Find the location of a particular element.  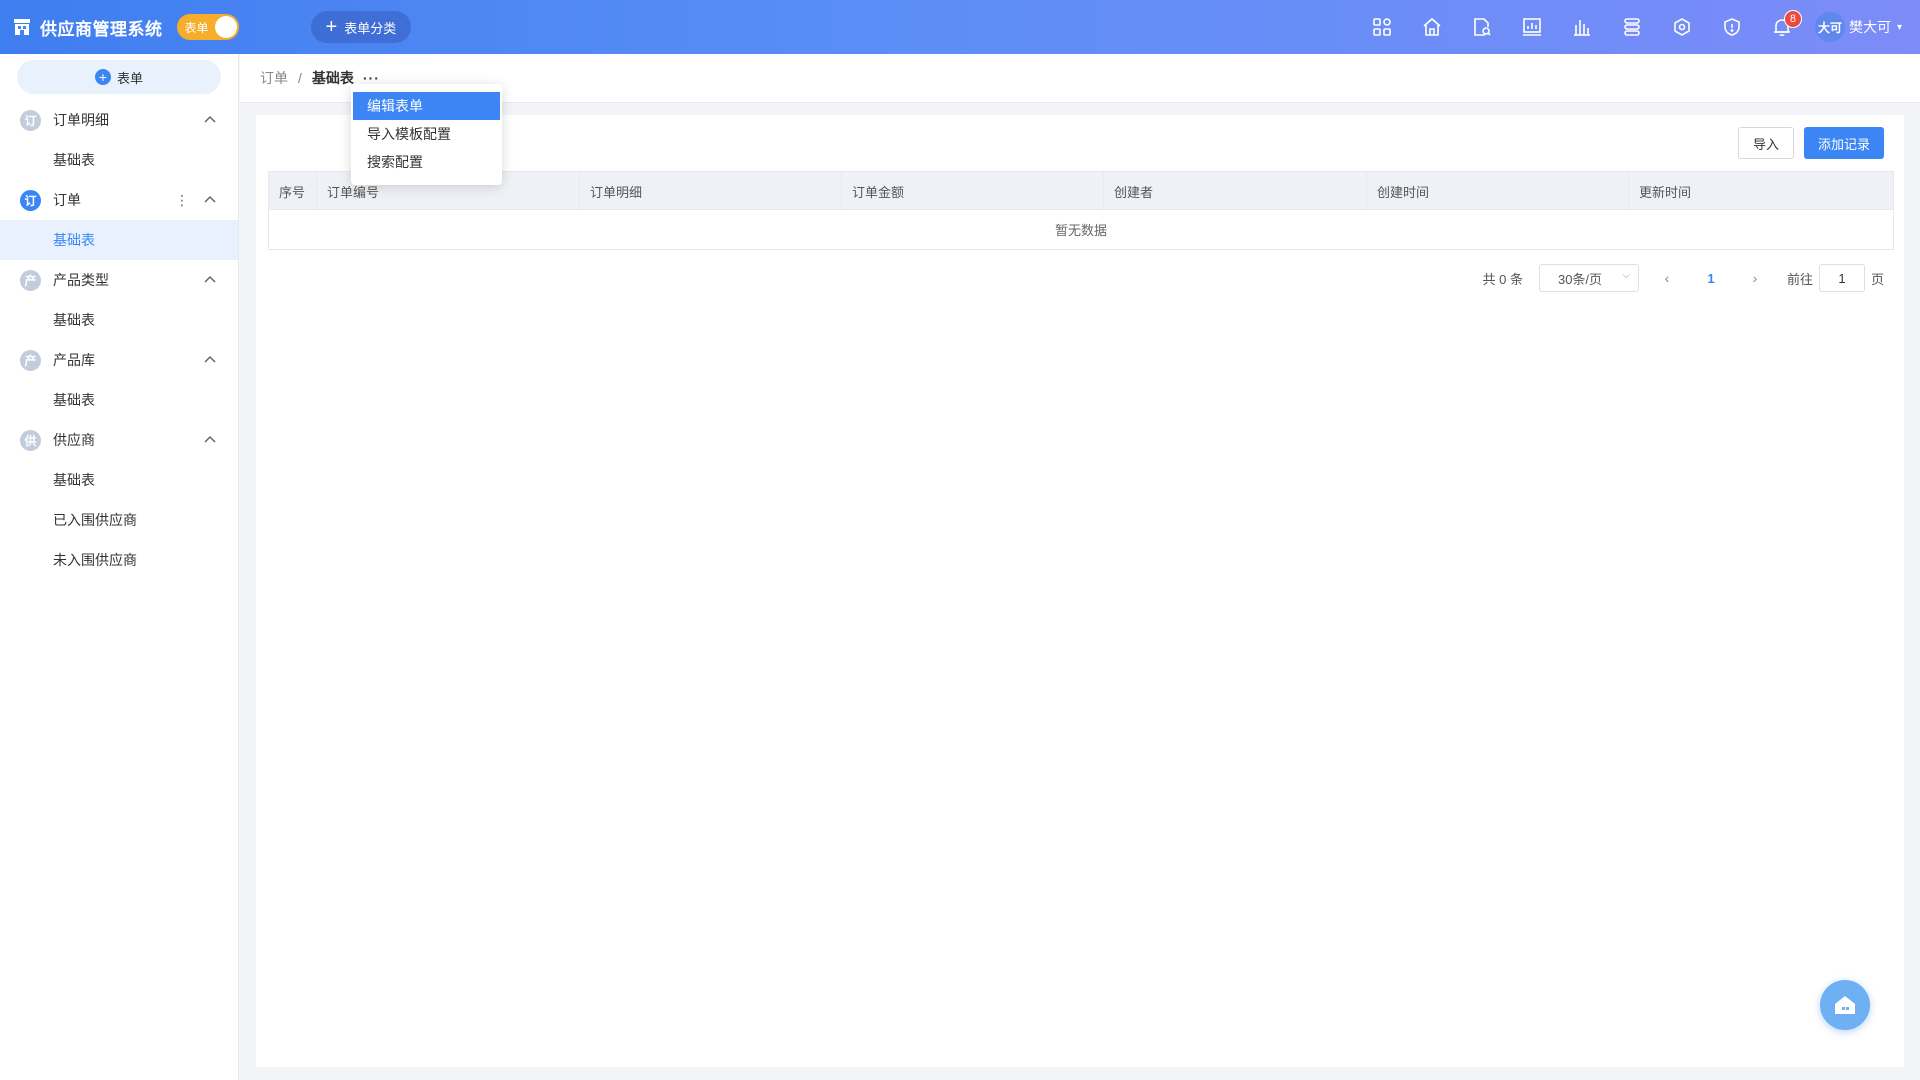

next-page-button: › is located at coordinates (1755, 278).